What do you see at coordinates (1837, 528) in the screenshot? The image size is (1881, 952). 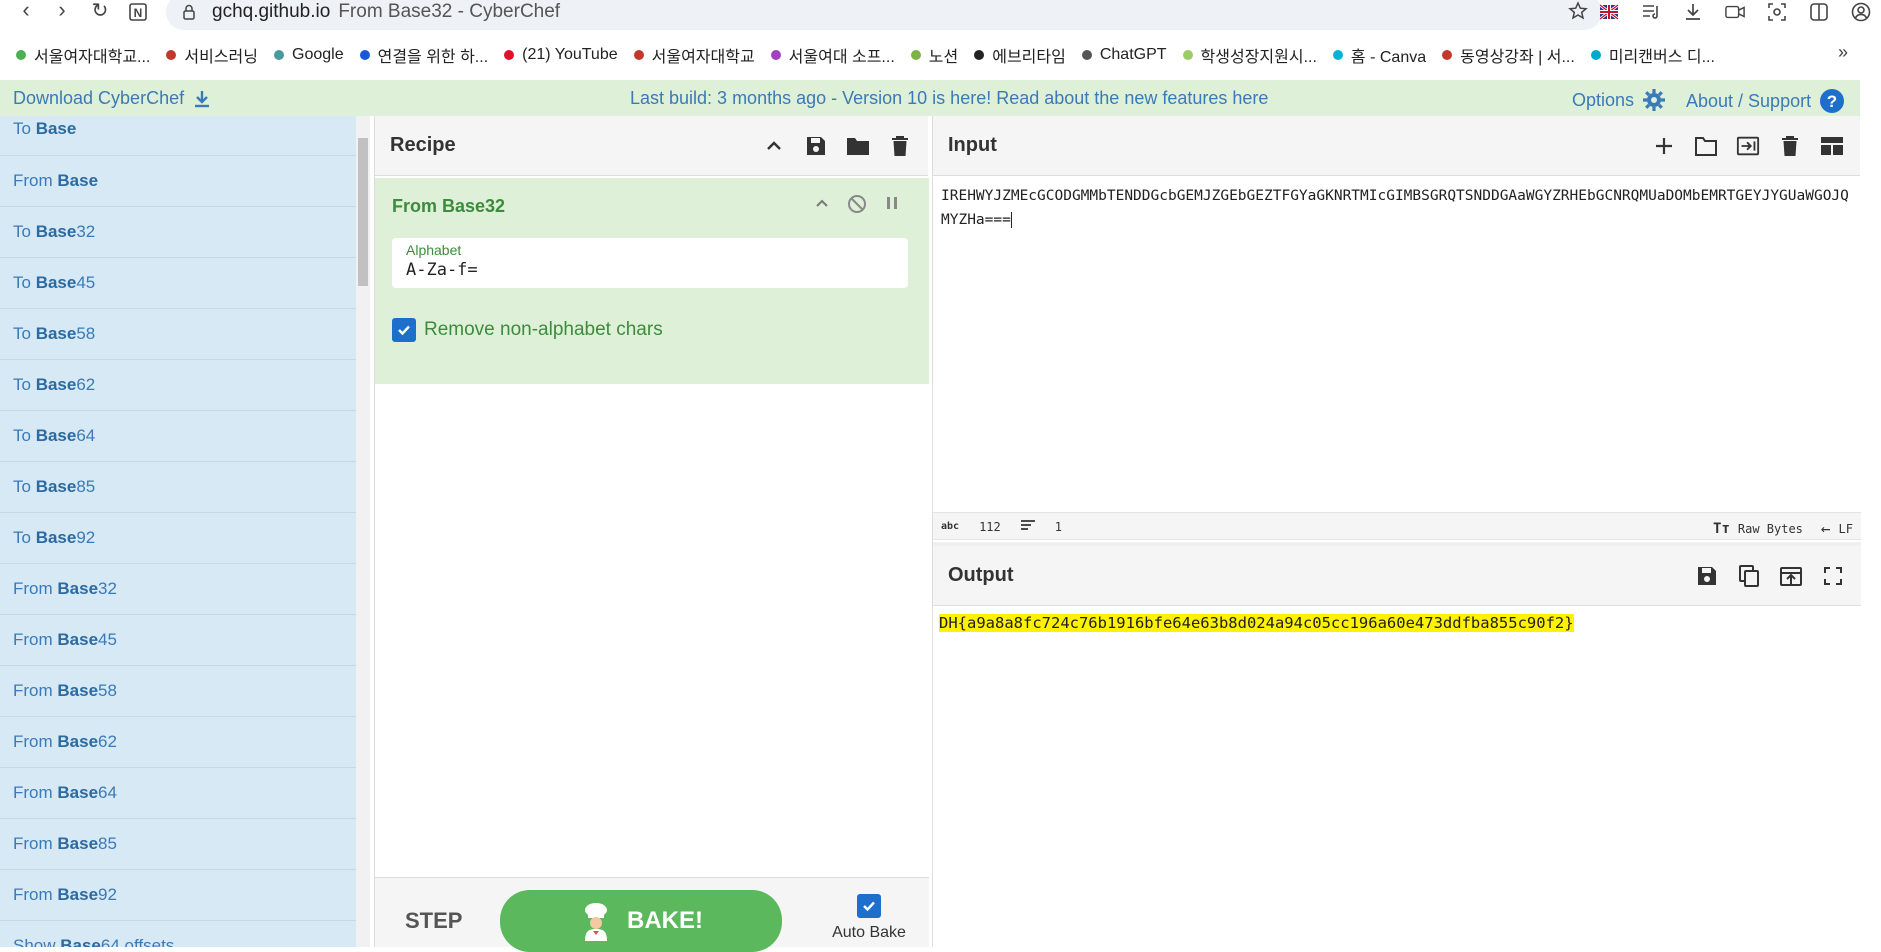 I see `eol-selector: ← LF` at bounding box center [1837, 528].